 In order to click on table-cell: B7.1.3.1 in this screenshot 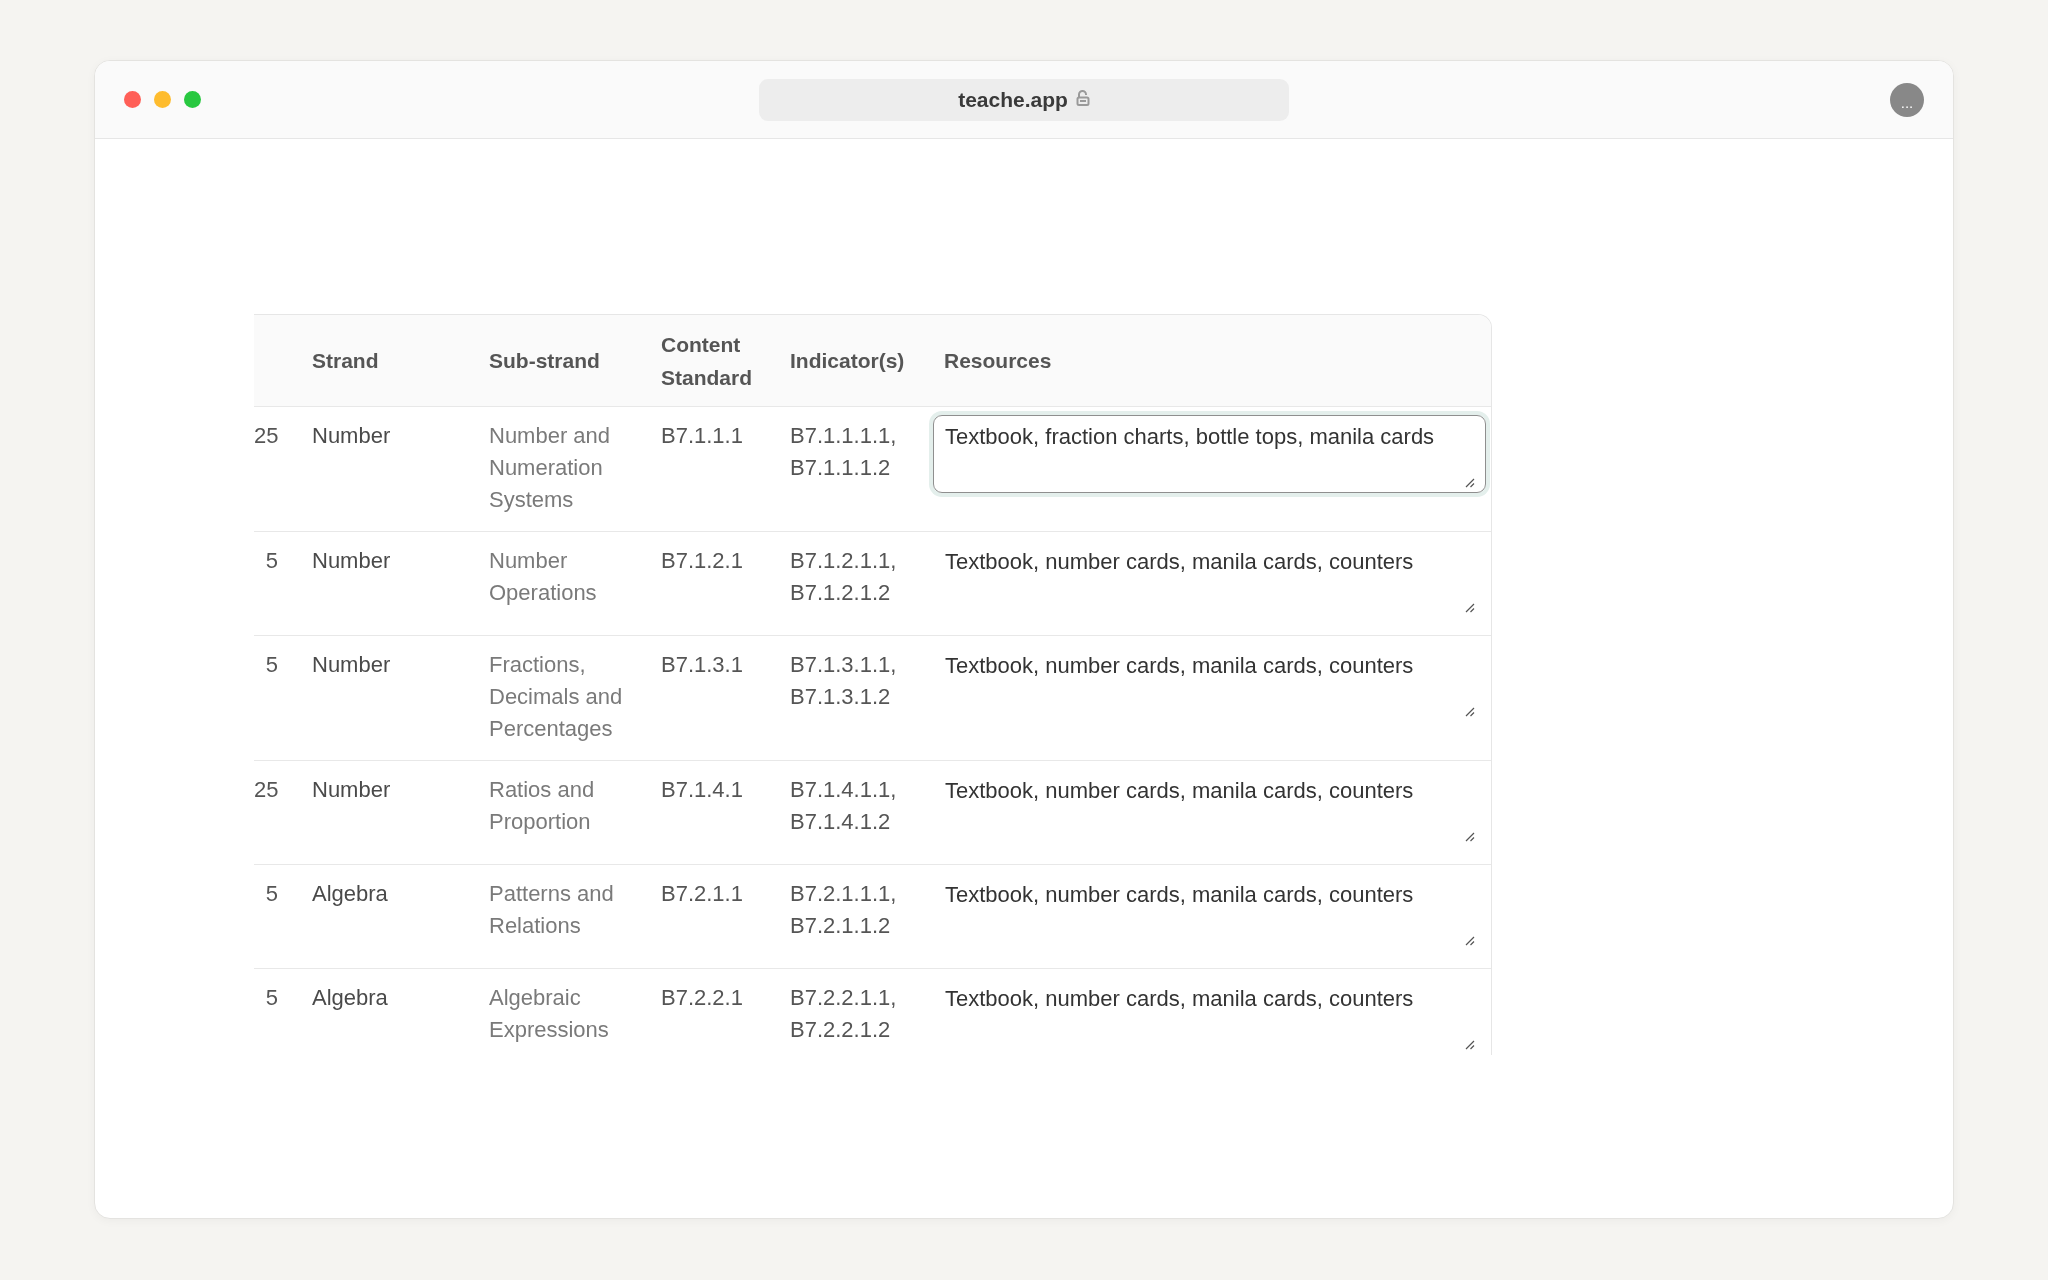, I will do `click(702, 664)`.